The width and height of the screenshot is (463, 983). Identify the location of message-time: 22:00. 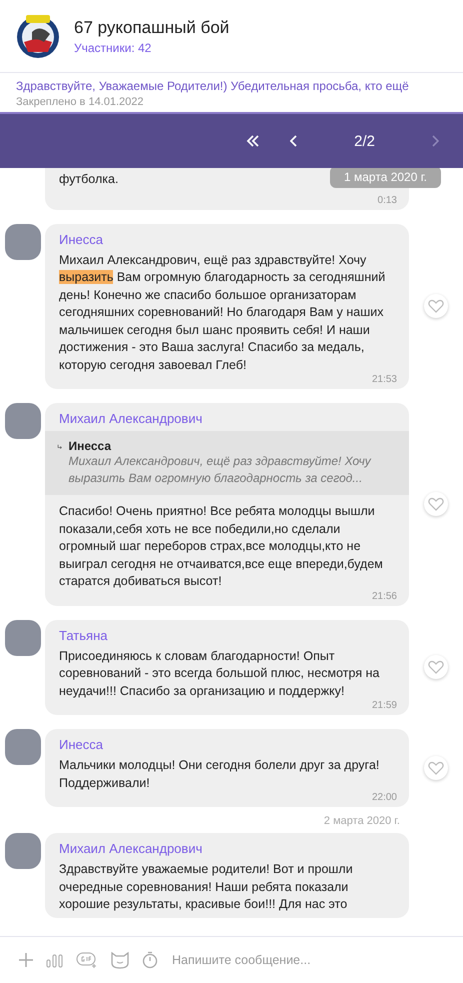
(383, 797).